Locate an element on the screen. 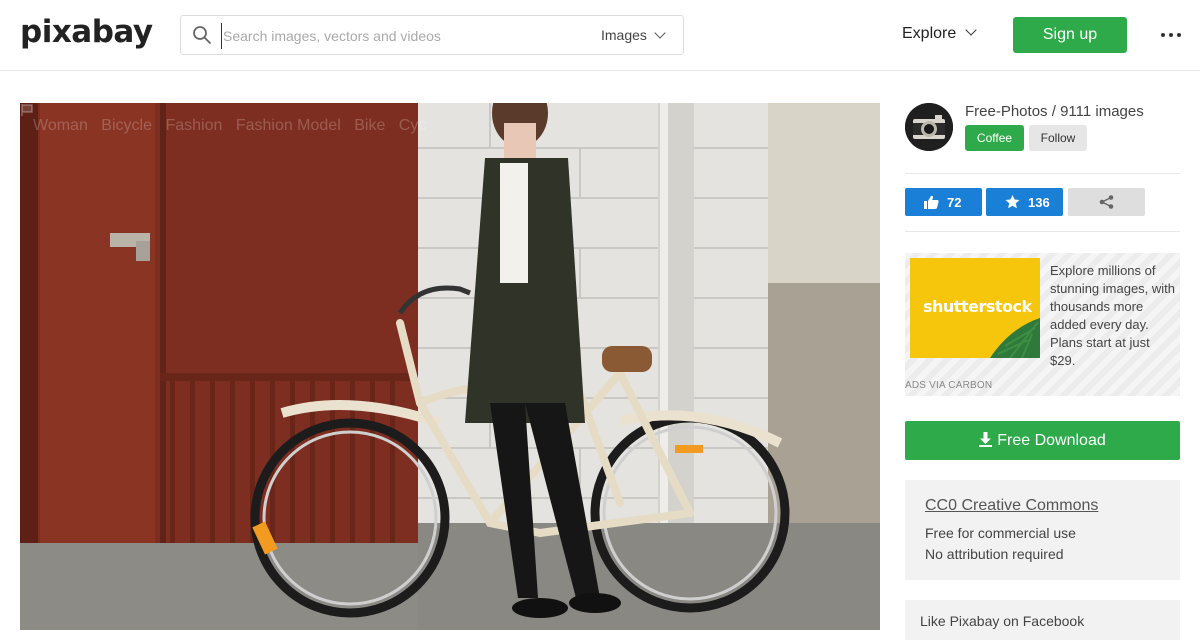 The image size is (1200, 640). avatar is located at coordinates (929, 127).